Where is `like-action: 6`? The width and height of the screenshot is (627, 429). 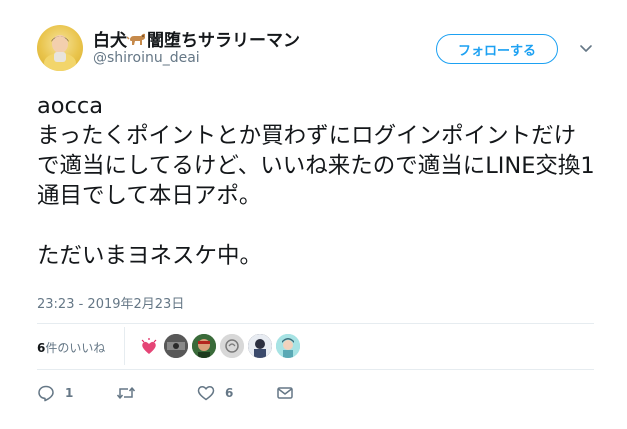
like-action: 6 is located at coordinates (215, 393).